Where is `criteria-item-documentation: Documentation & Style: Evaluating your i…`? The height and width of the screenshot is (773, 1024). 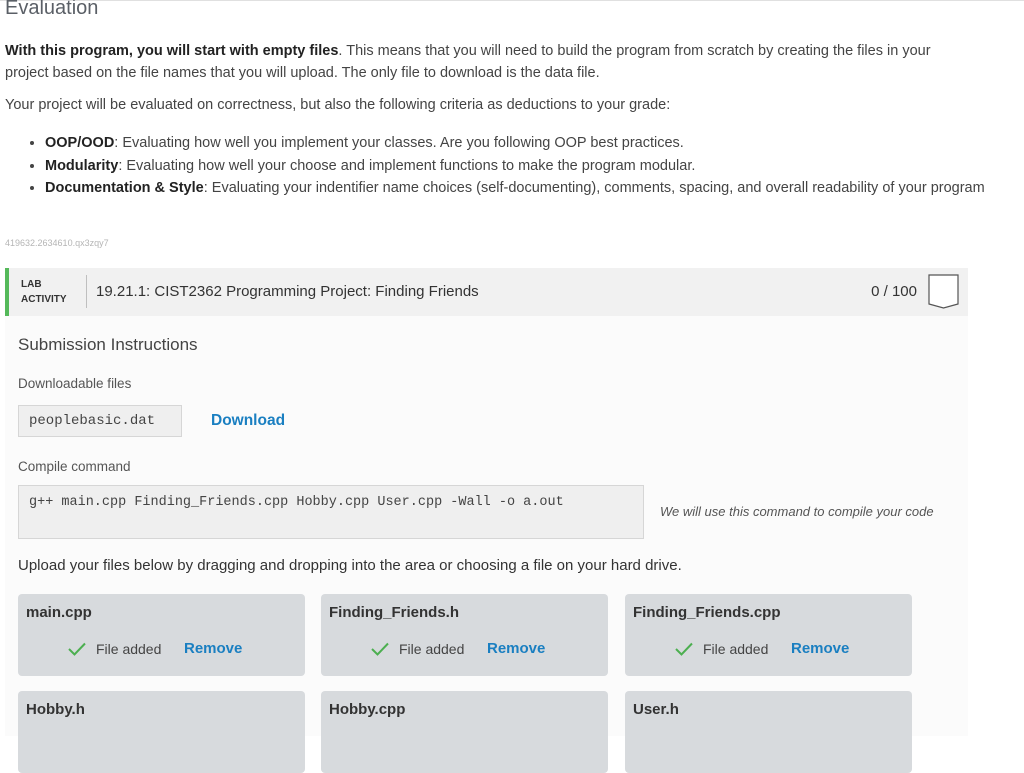 criteria-item-documentation: Documentation & Style: Evaluating your i… is located at coordinates (525, 188).